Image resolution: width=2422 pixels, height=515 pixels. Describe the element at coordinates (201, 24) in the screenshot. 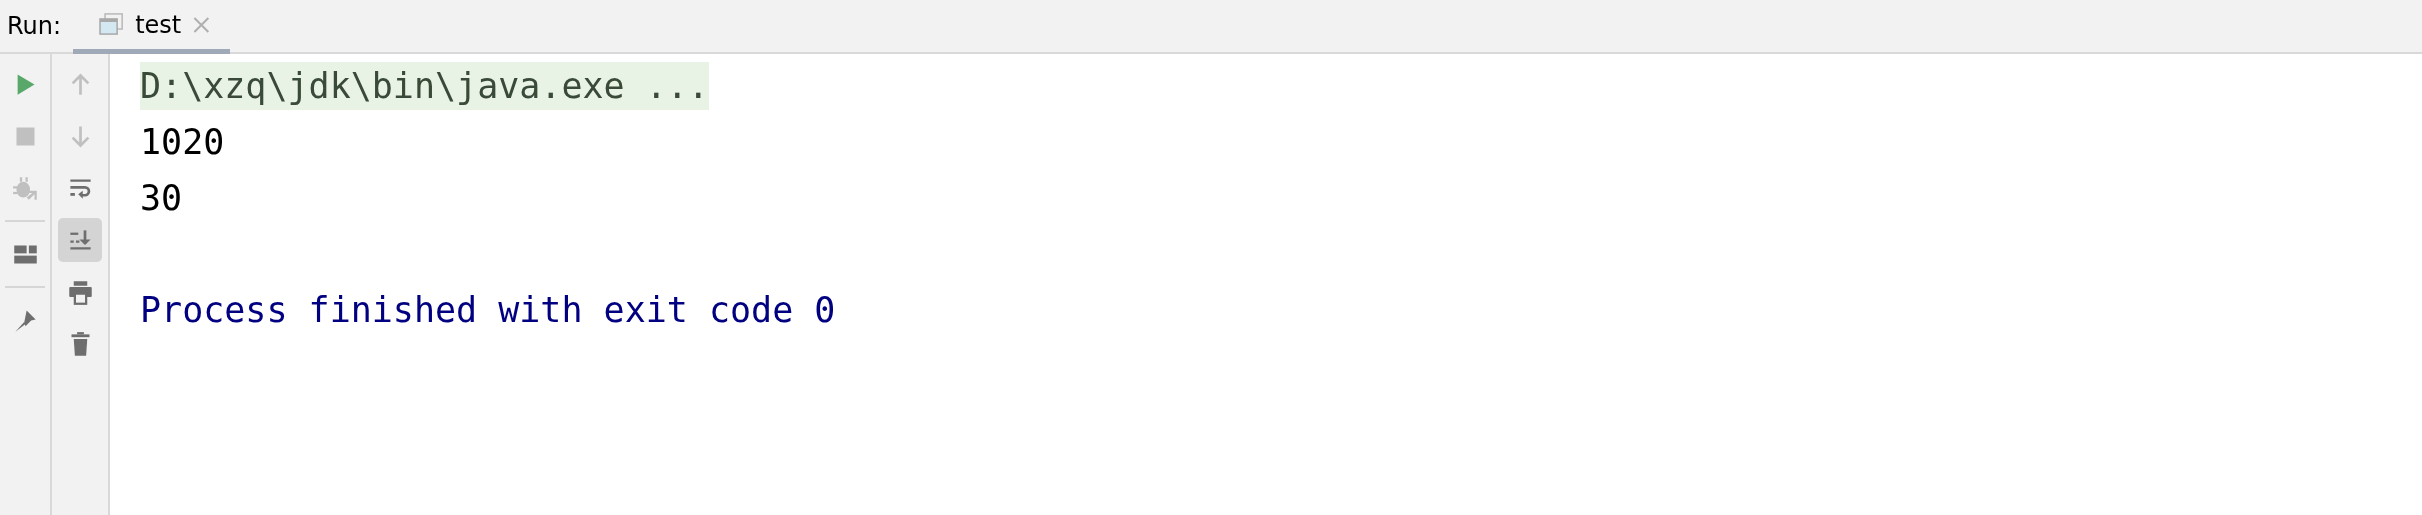

I see `close-icon` at that location.